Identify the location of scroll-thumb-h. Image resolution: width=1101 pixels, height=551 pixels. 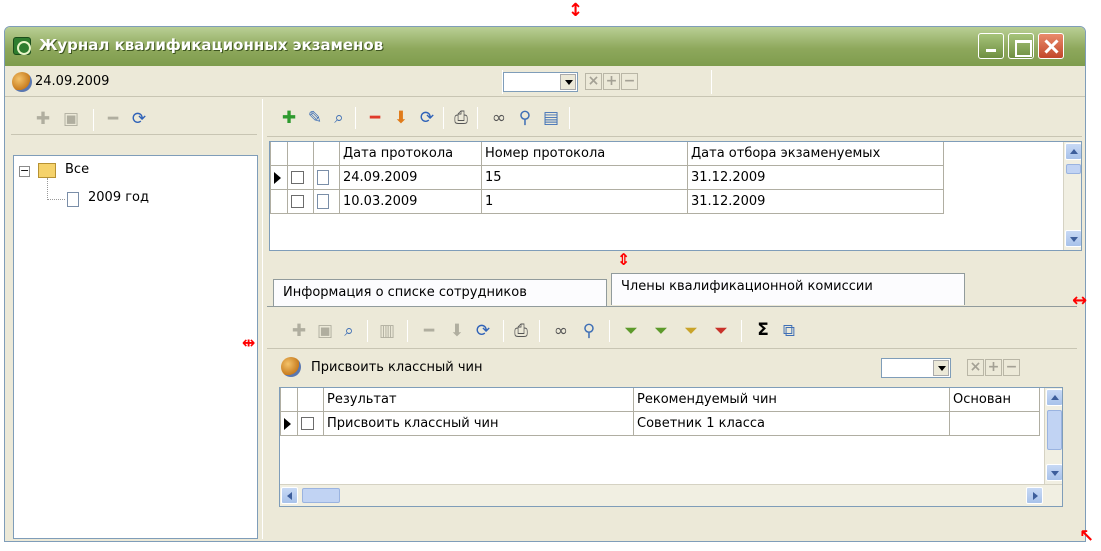
(321, 495).